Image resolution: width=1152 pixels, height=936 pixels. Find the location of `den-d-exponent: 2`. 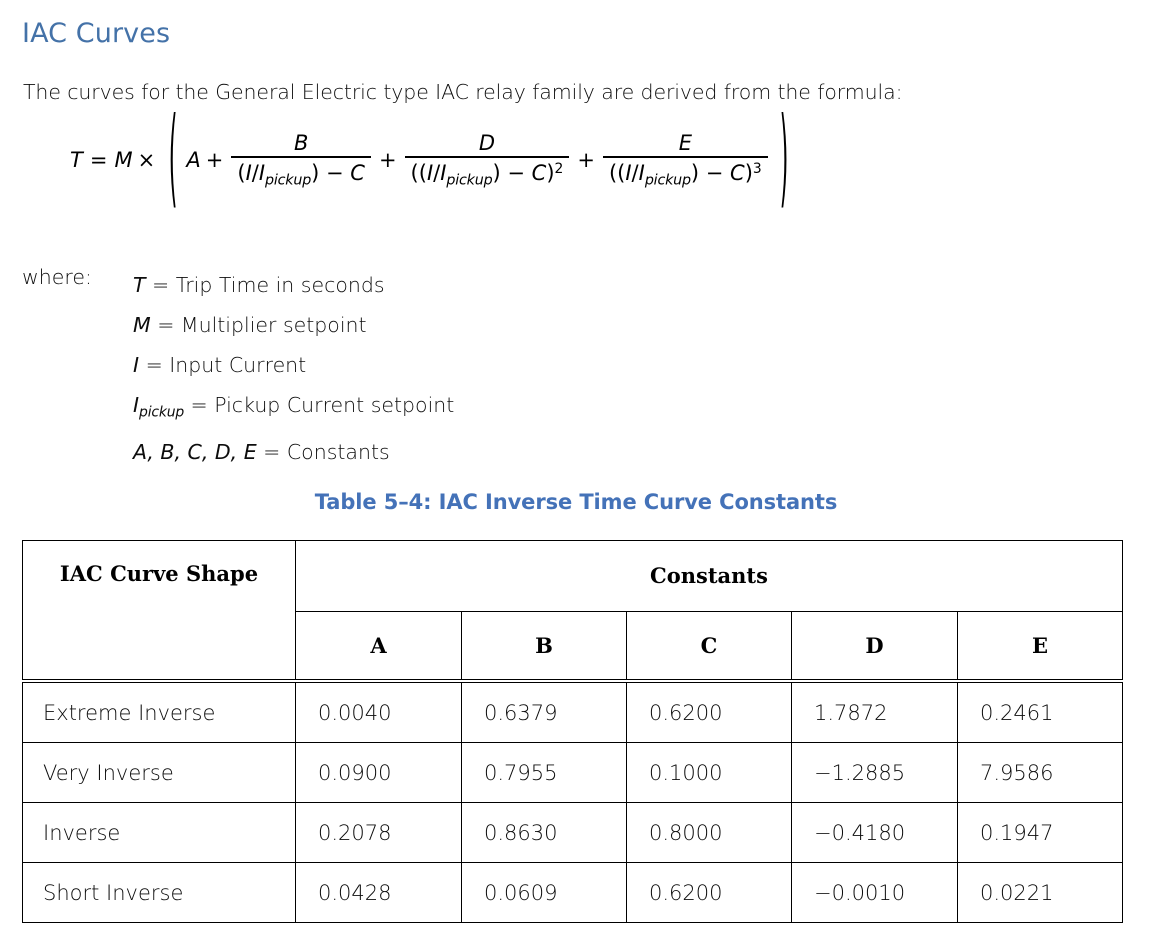

den-d-exponent: 2 is located at coordinates (559, 168).